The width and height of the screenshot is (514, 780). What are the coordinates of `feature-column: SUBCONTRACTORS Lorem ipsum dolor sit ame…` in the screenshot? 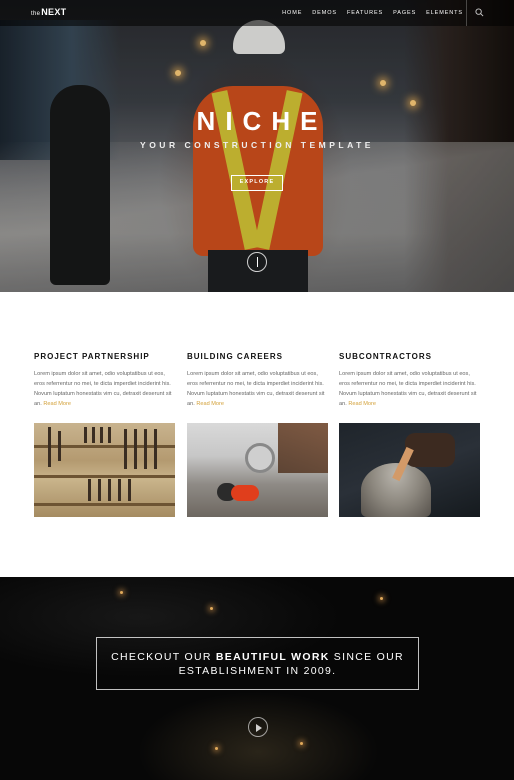 It's located at (409, 434).